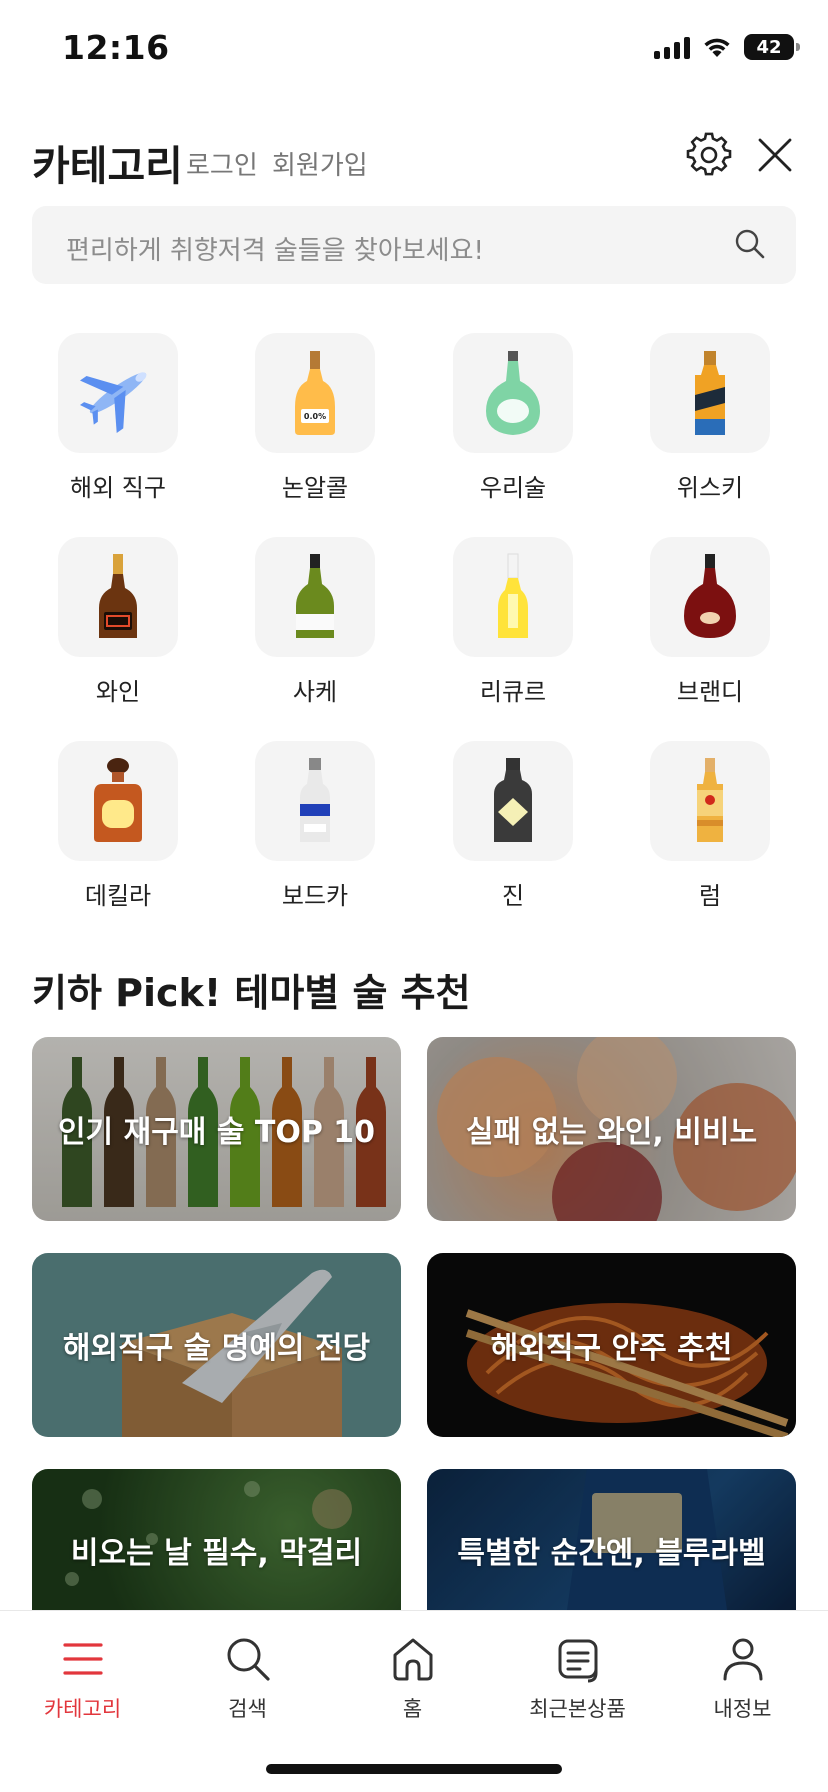 The width and height of the screenshot is (828, 1792). What do you see at coordinates (611, 1553) in the screenshot?
I see `theme-card-label: 특별한 순간엔, 블루라벨` at bounding box center [611, 1553].